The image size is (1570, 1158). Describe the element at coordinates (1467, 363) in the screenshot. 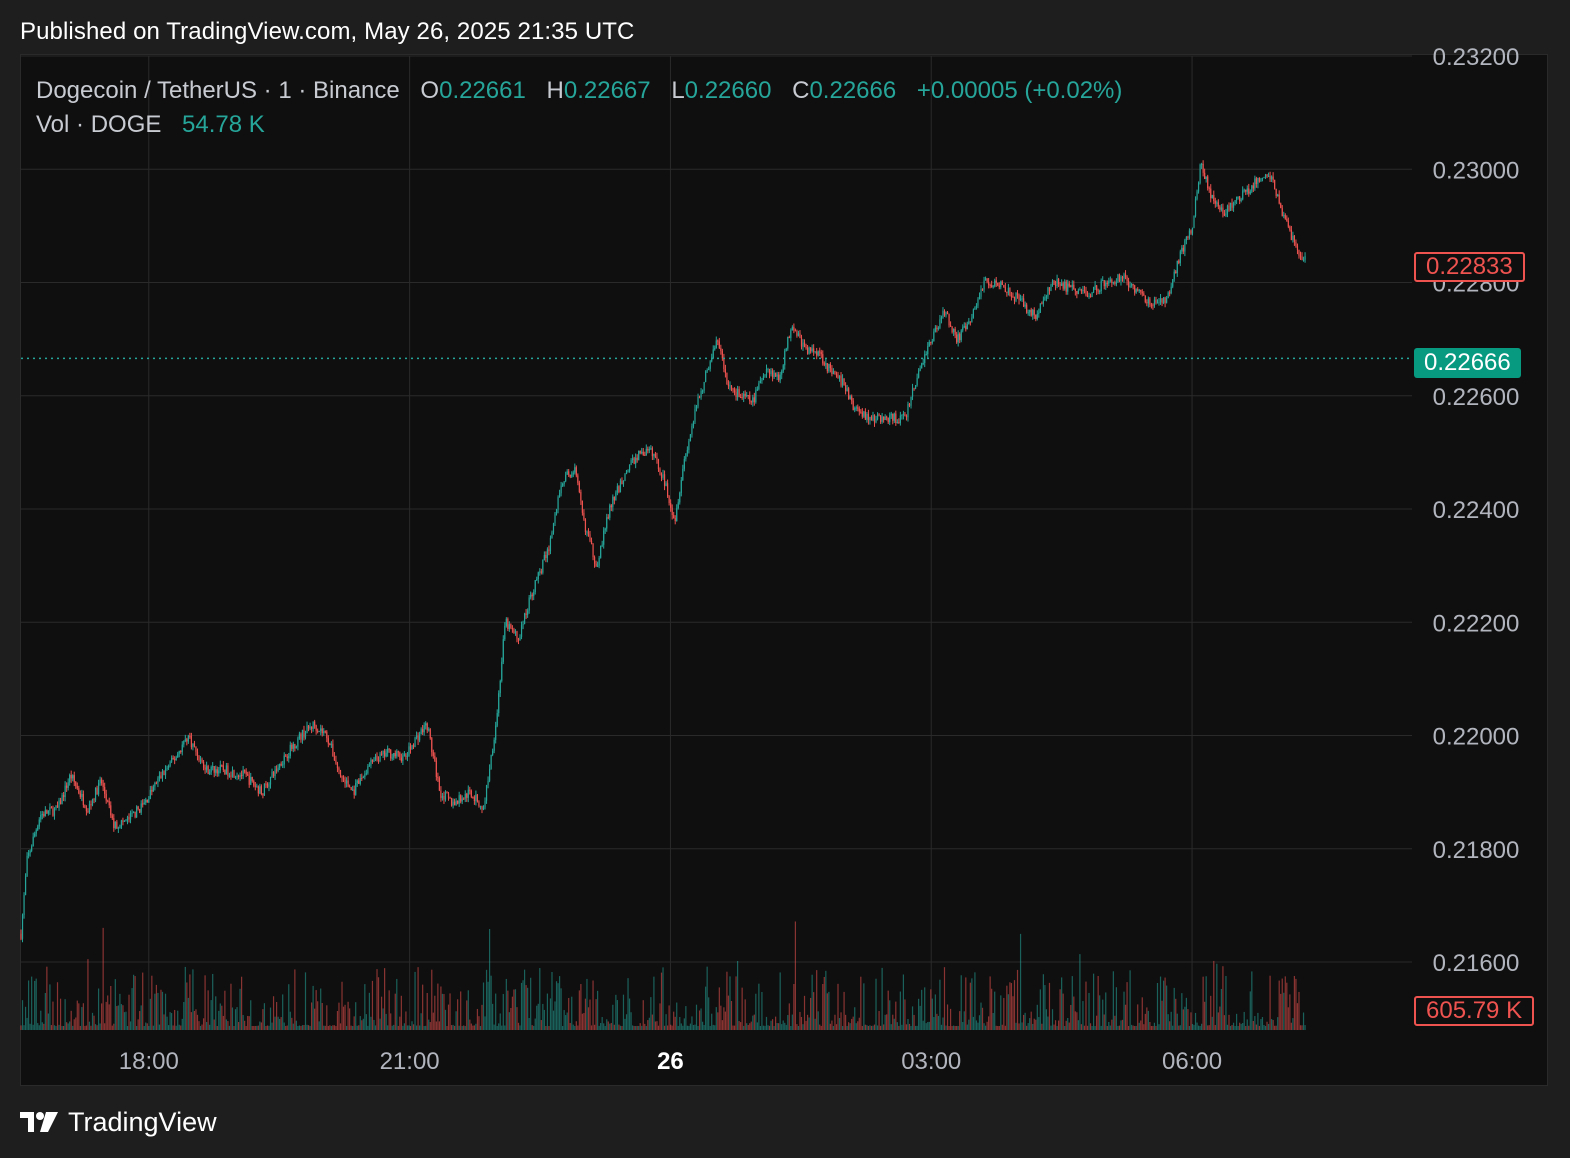

I see `current-price-tag: 0.22666` at that location.